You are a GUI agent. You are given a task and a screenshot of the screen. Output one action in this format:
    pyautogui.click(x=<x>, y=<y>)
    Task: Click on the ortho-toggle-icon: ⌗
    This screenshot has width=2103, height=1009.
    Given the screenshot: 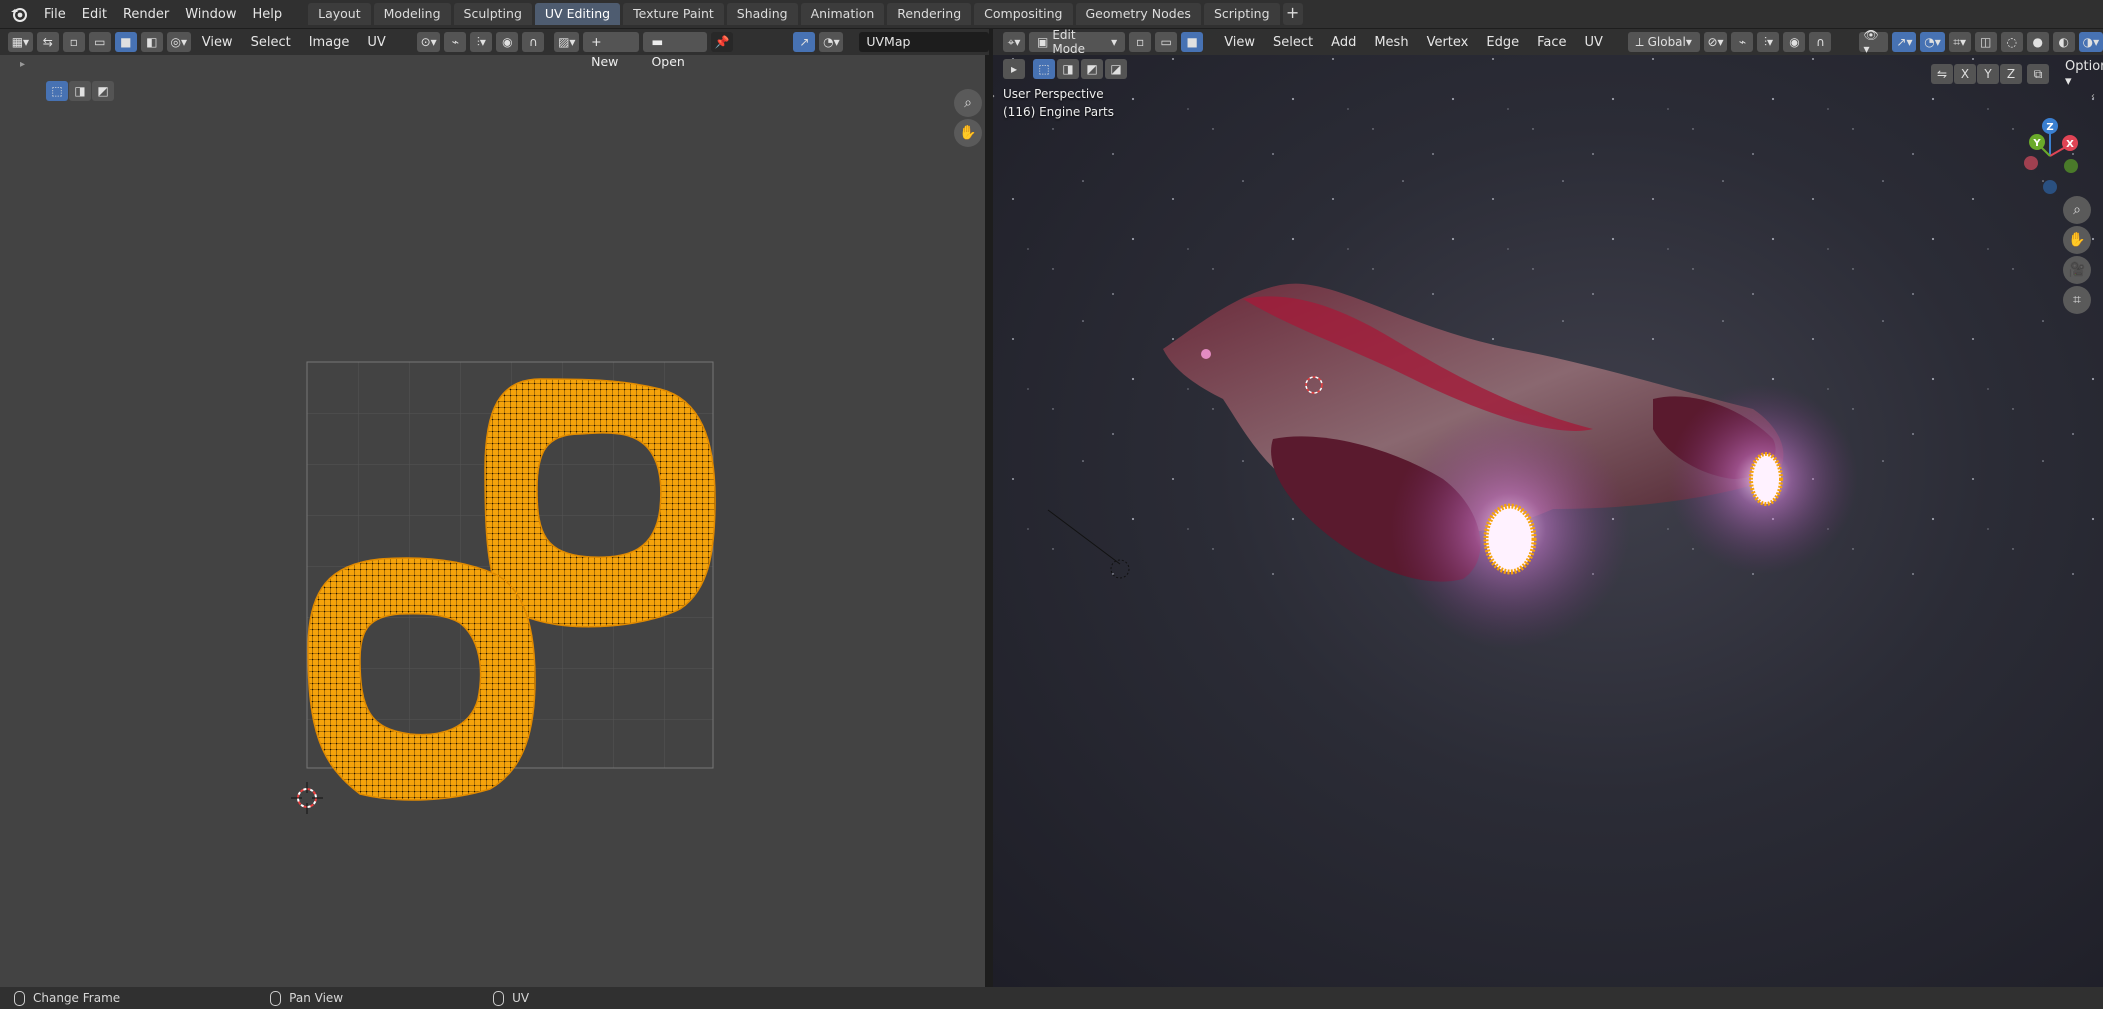 What is the action you would take?
    pyautogui.click(x=2077, y=300)
    